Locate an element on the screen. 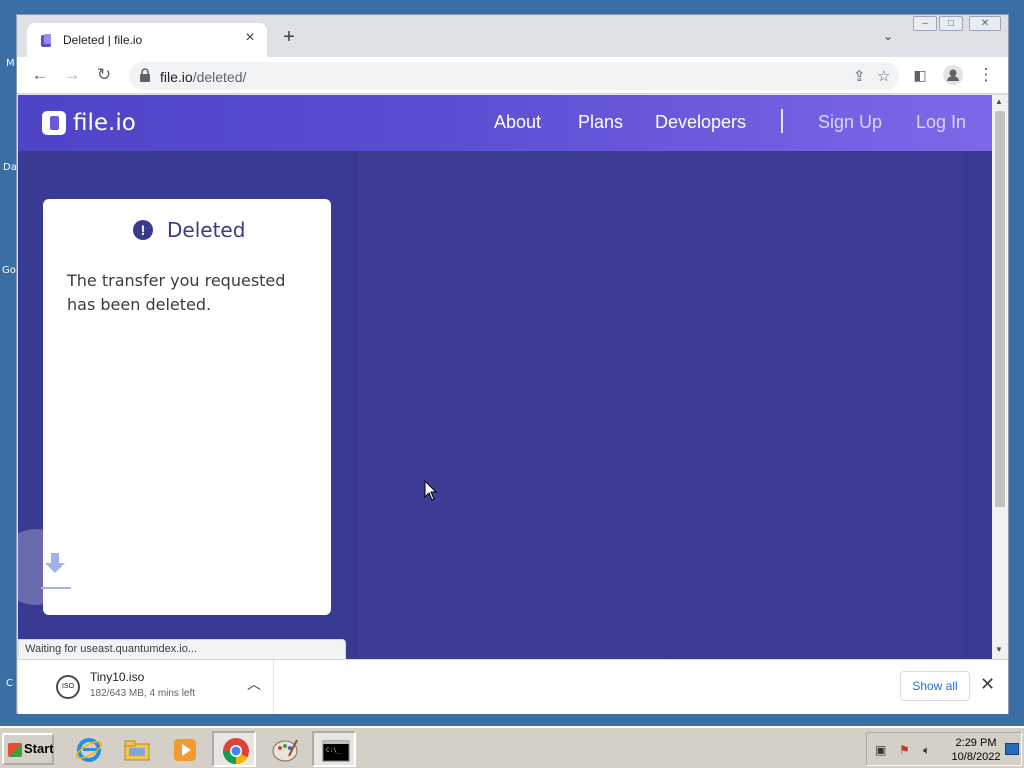 The height and width of the screenshot is (768, 1024). download-progress-text: 182/643 MB, 4 mins left is located at coordinates (143, 693).